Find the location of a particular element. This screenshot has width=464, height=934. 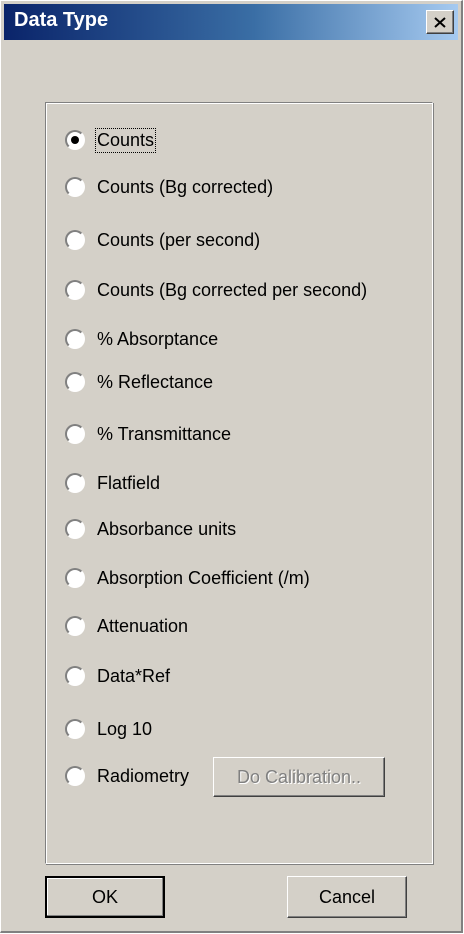

cancel-button: Cancel is located at coordinates (347, 897).